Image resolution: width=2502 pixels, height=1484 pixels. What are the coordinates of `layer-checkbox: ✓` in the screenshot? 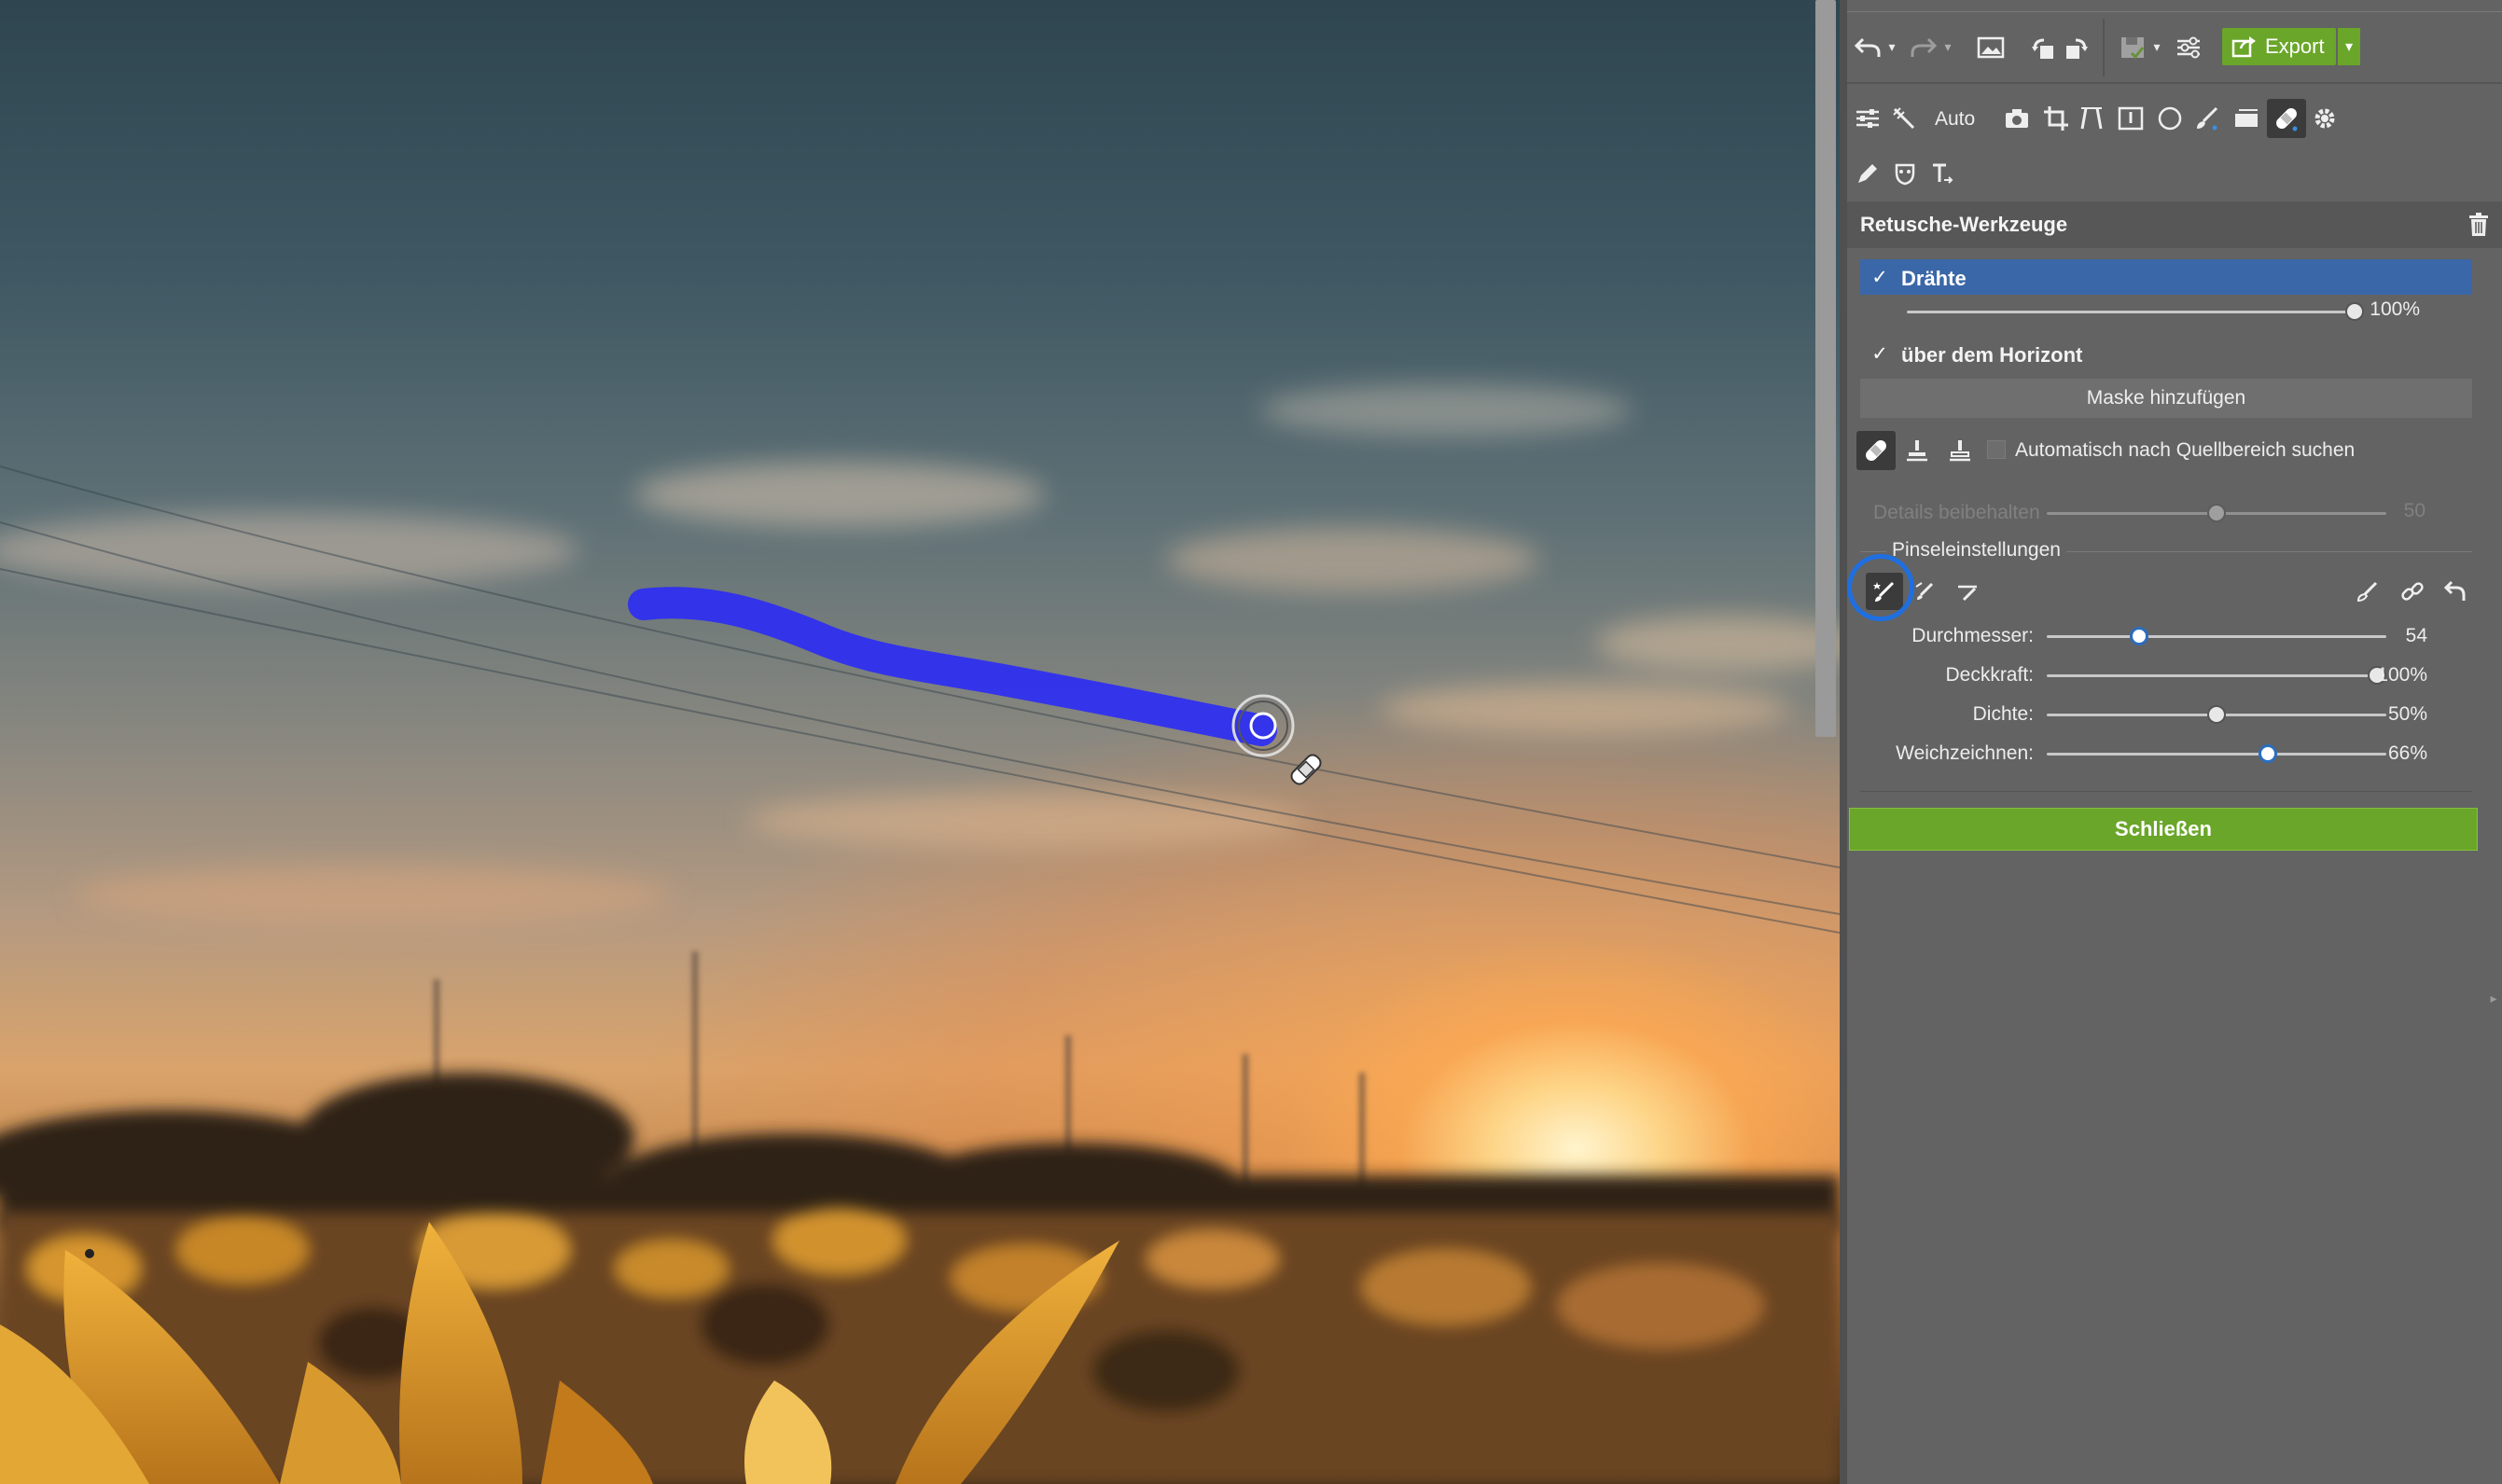 It's located at (1880, 277).